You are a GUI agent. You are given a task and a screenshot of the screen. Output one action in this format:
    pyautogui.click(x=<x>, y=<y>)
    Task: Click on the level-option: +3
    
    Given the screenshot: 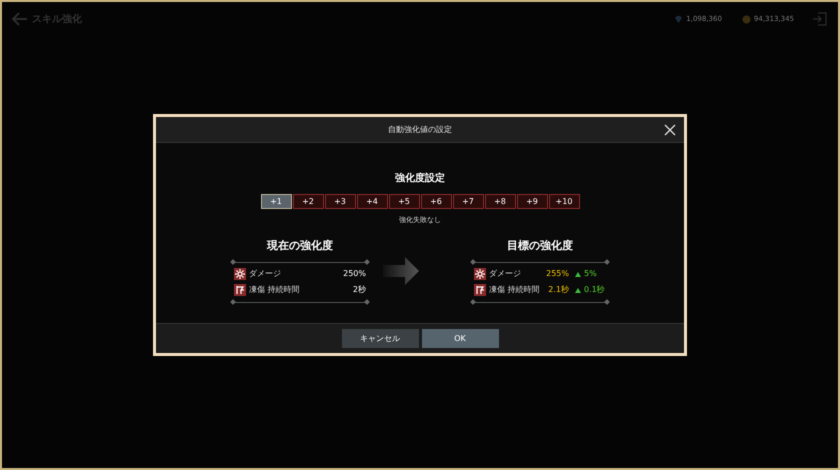 What is the action you would take?
    pyautogui.click(x=340, y=201)
    